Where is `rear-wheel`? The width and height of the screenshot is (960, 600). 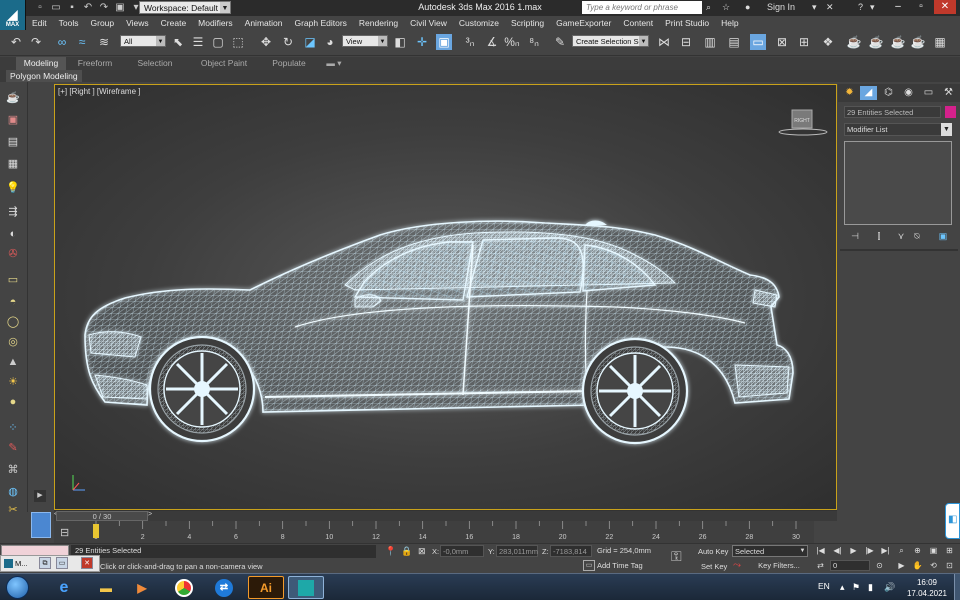 rear-wheel is located at coordinates (635, 391).